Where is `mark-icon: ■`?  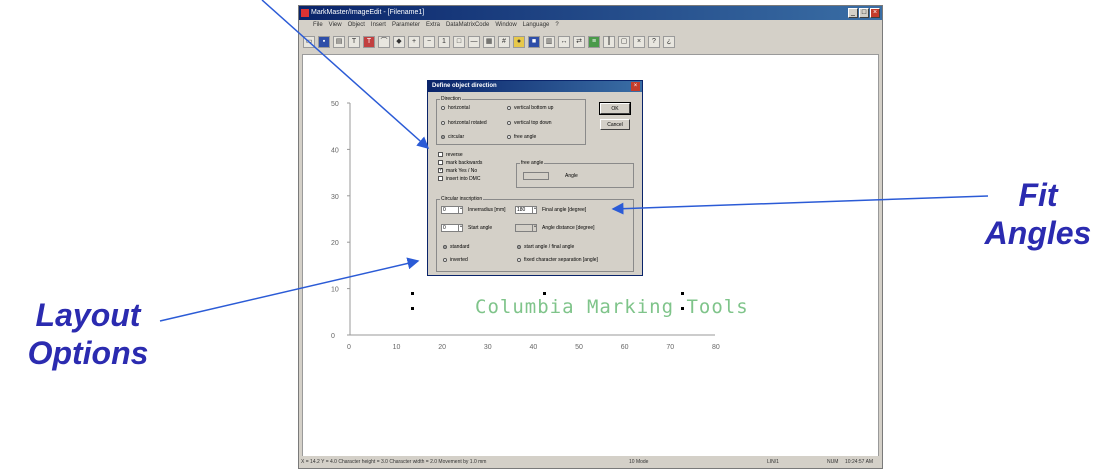
mark-icon: ■ is located at coordinates (534, 42).